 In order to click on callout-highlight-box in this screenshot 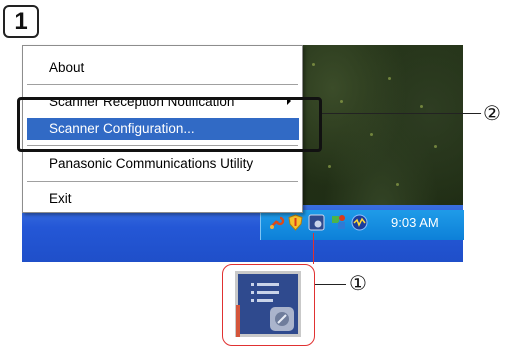, I will do `click(169, 124)`.